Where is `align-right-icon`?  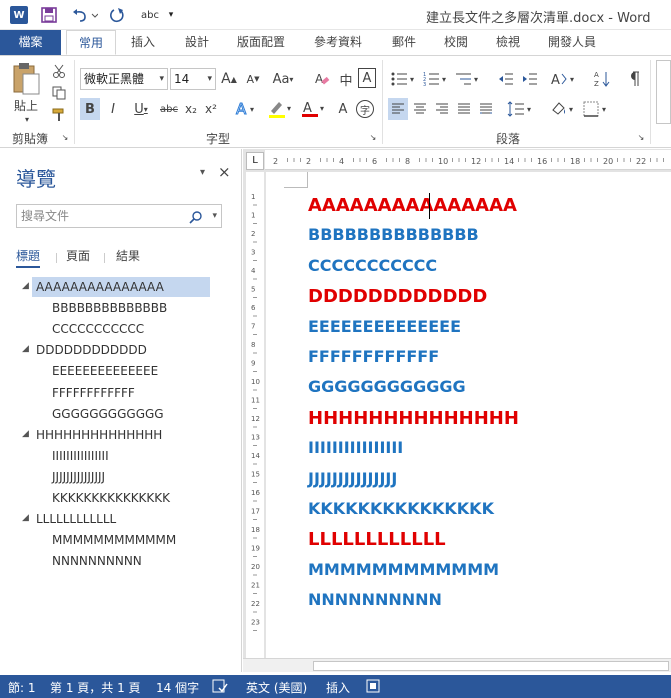
align-right-icon is located at coordinates (442, 109).